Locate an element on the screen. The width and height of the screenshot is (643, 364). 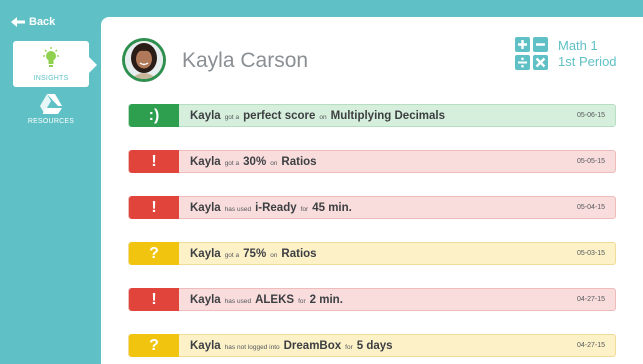
insight-target: 2 min. is located at coordinates (326, 299).